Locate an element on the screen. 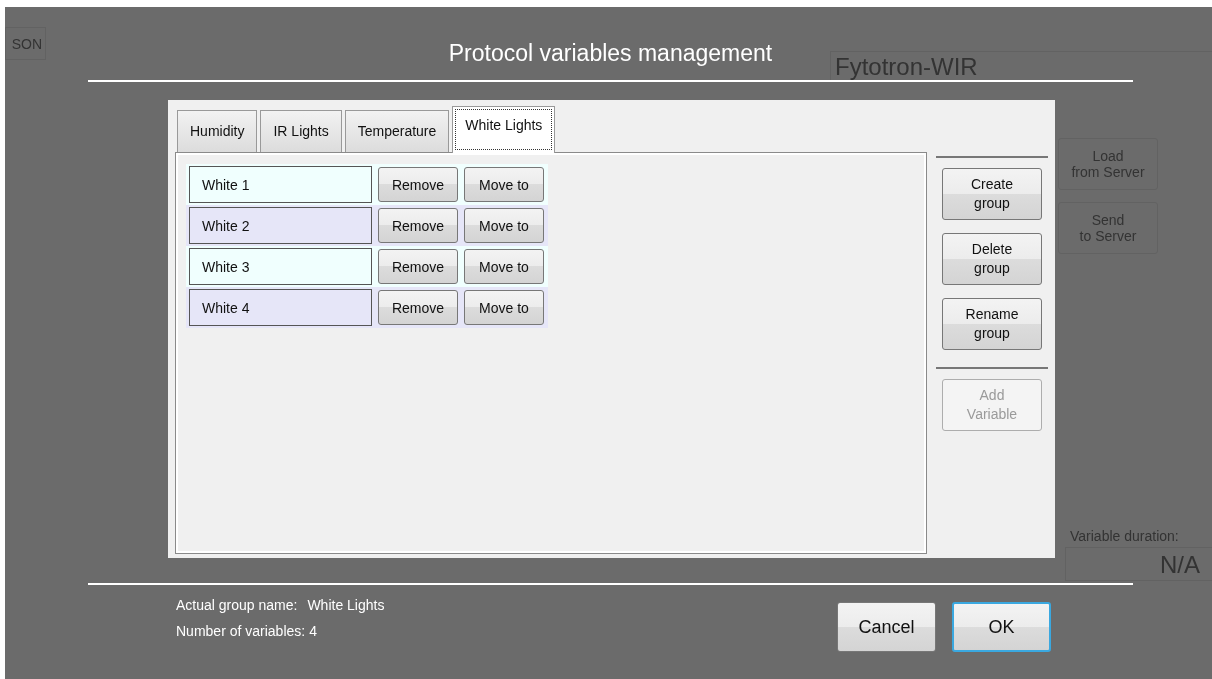 Image resolution: width=1212 pixels, height=679 pixels. background-label: Variable duration: is located at coordinates (1124, 536).